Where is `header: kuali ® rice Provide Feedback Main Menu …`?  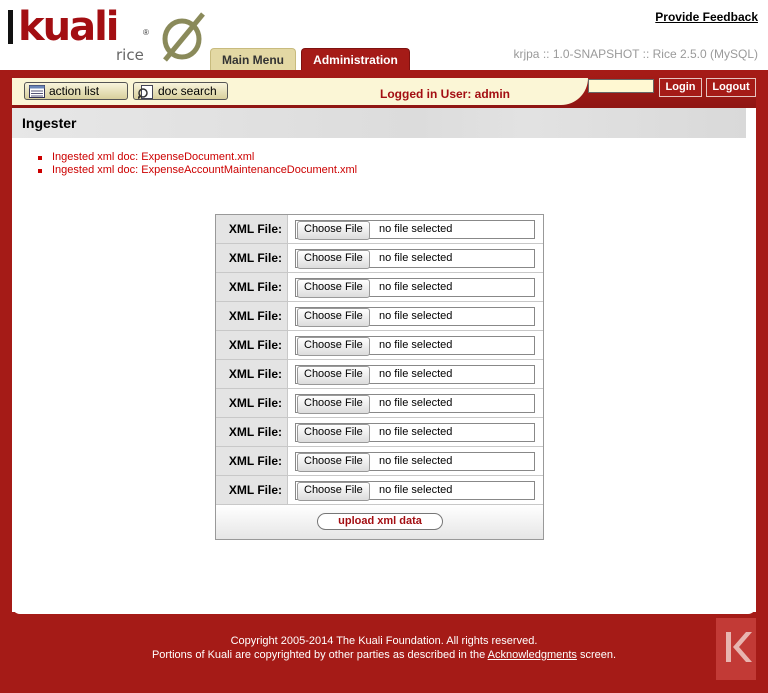
header: kuali ® rice Provide Feedback Main Menu … is located at coordinates (384, 35).